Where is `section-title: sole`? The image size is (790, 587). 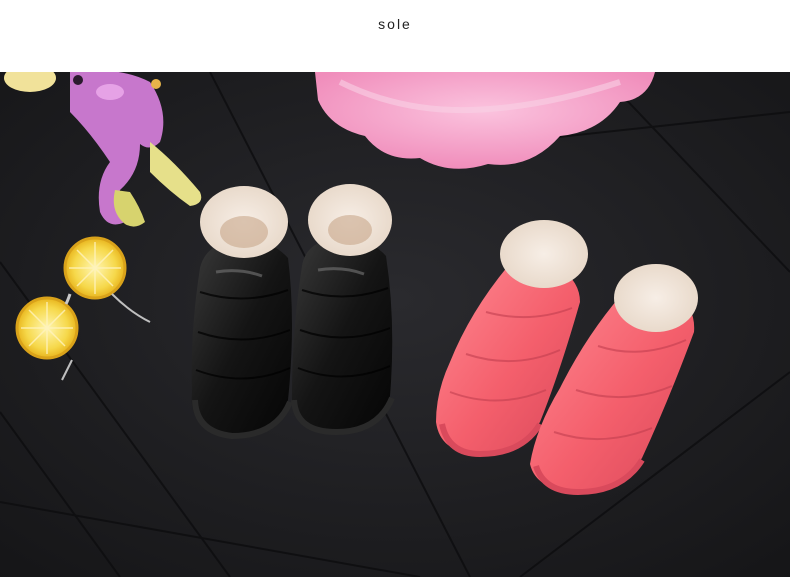
section-title: sole is located at coordinates (395, 24).